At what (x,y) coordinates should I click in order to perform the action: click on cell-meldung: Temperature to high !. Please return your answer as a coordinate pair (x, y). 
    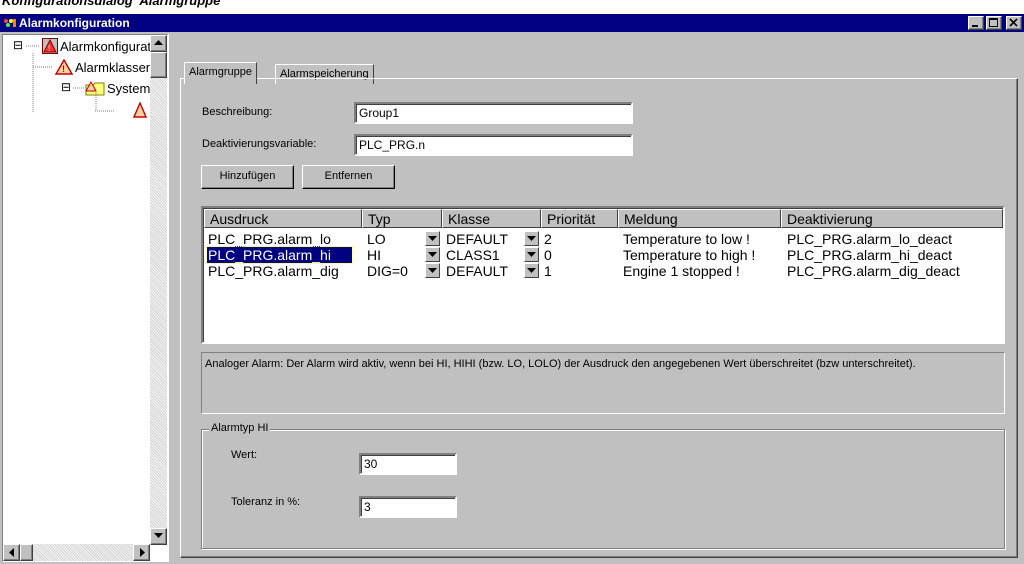
    Looking at the image, I should click on (702, 255).